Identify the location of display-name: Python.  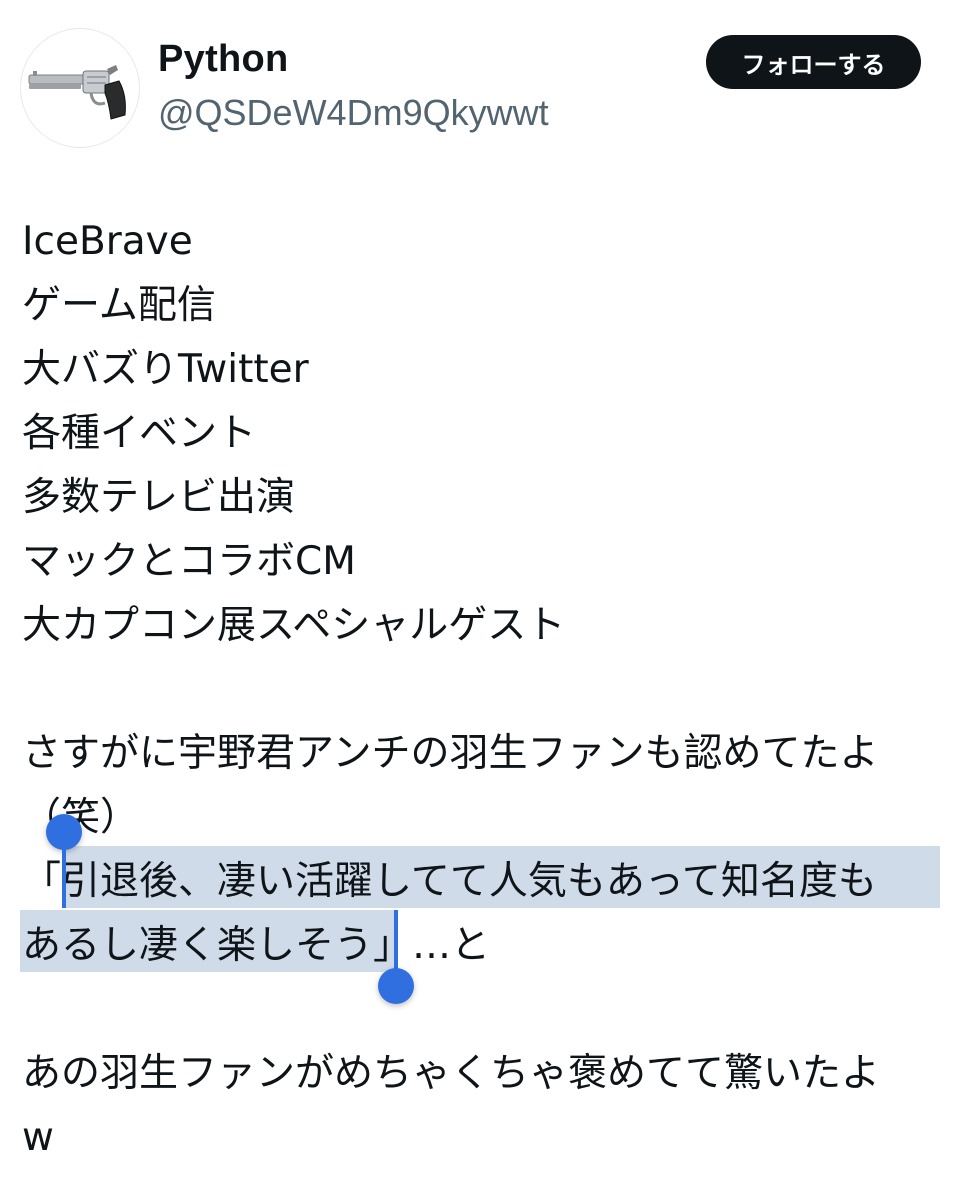
(223, 59).